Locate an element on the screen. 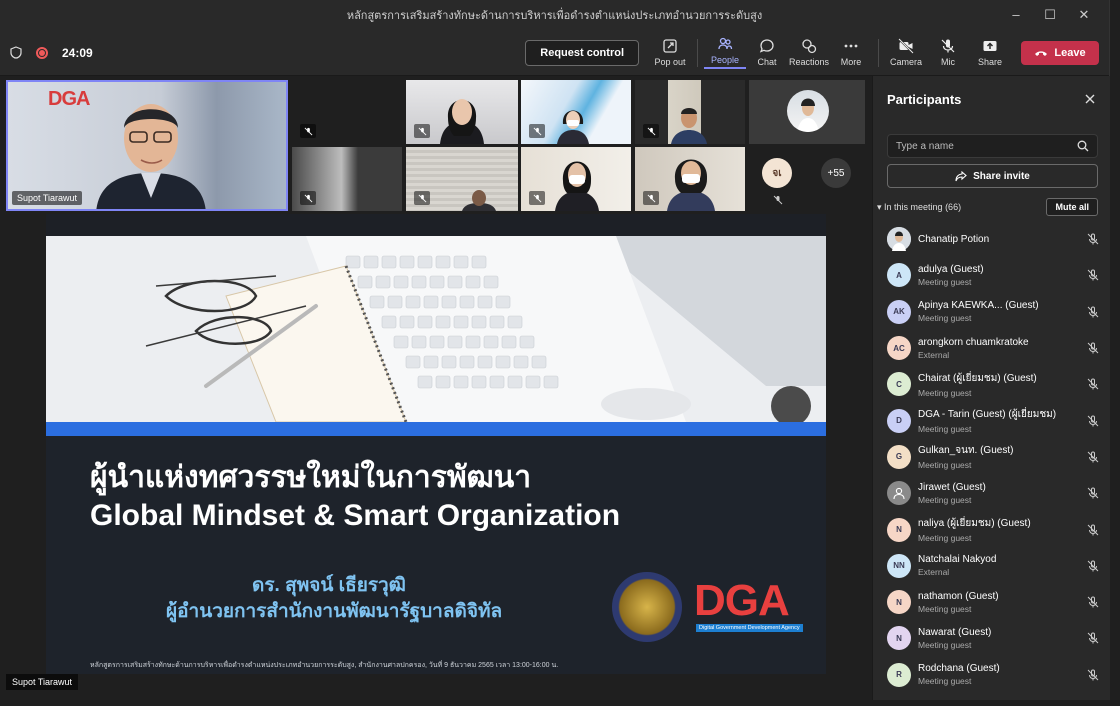  request-control-button: Request control is located at coordinates (582, 52).